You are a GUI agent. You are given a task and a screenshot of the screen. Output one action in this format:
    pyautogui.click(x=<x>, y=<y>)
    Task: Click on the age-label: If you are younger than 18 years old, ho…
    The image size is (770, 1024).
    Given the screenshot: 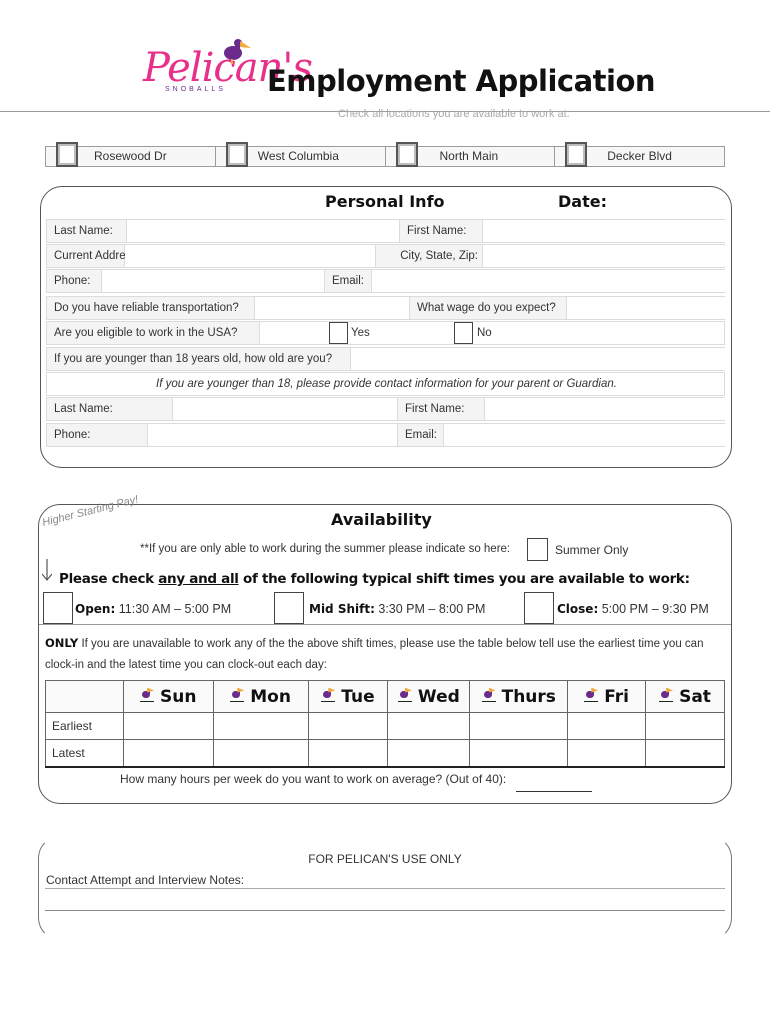 What is the action you would take?
    pyautogui.click(x=199, y=359)
    